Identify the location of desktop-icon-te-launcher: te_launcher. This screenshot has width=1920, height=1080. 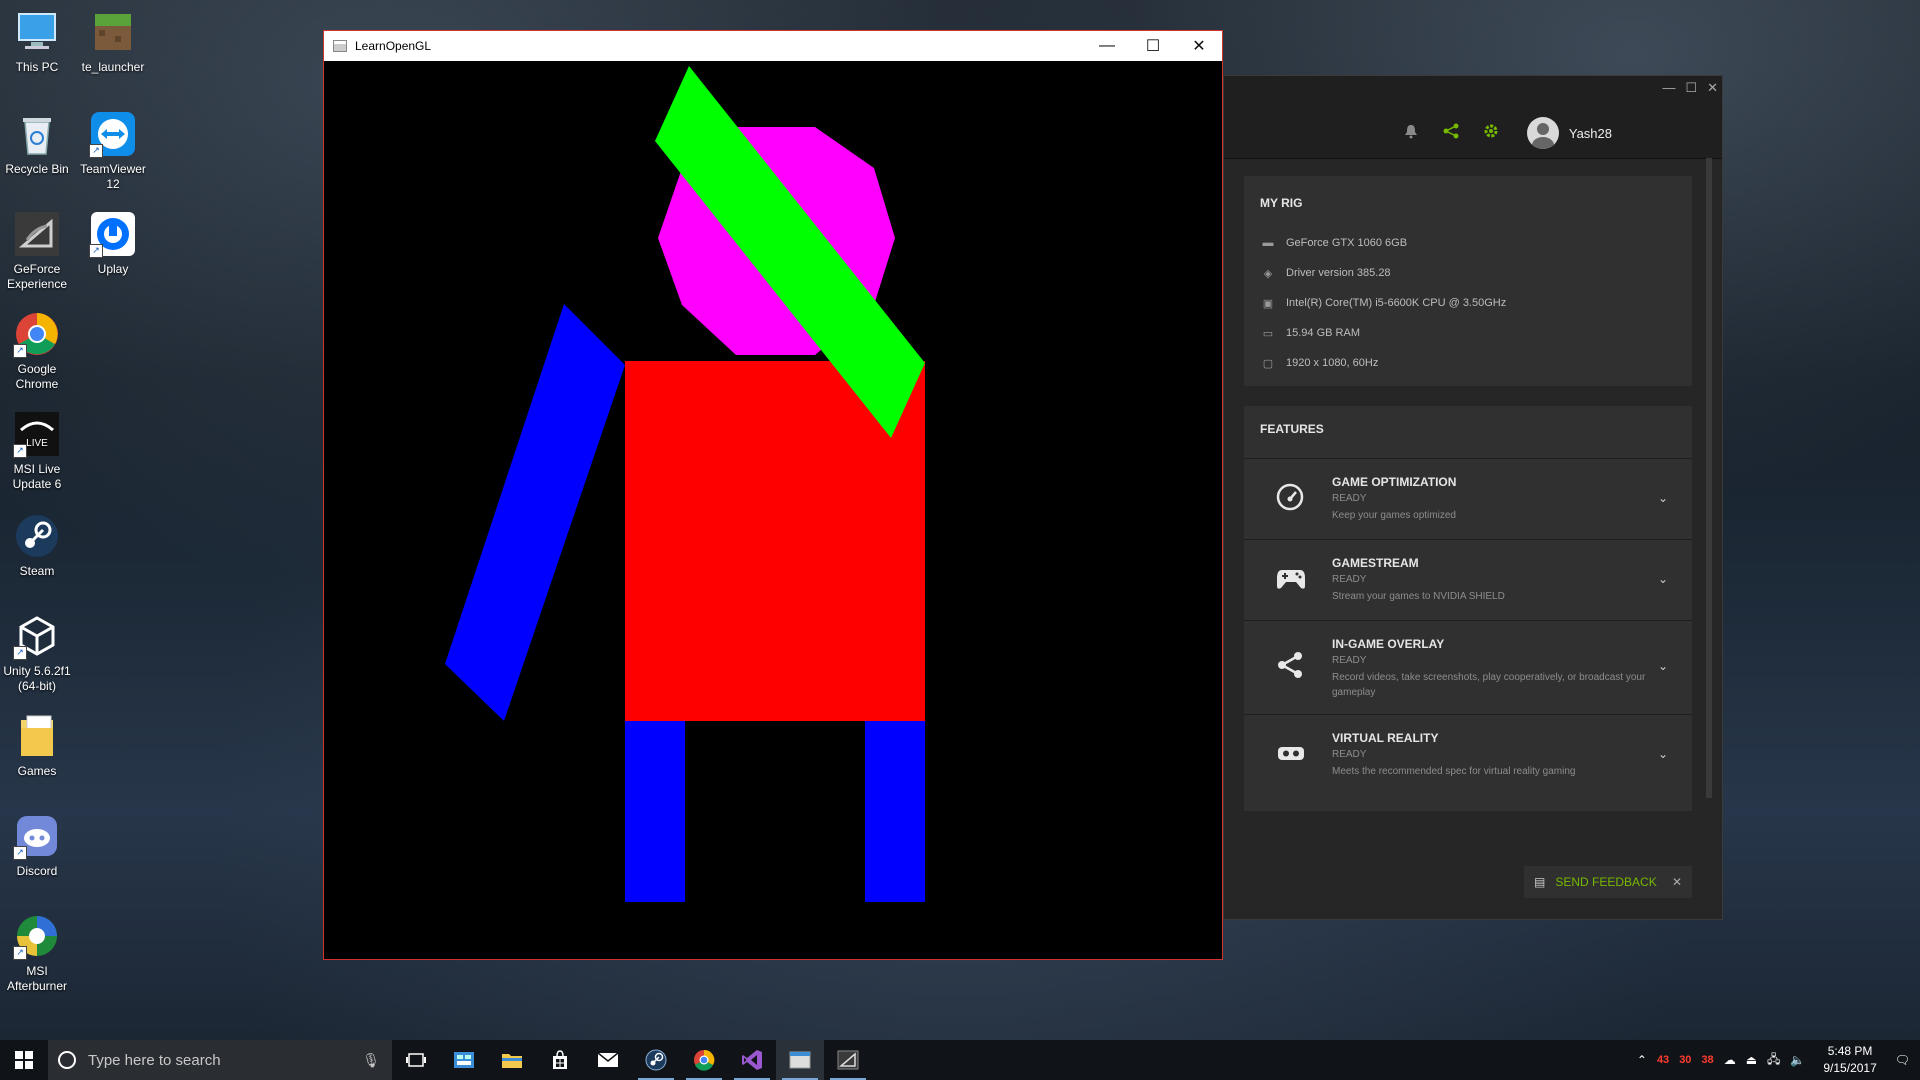
(113, 41).